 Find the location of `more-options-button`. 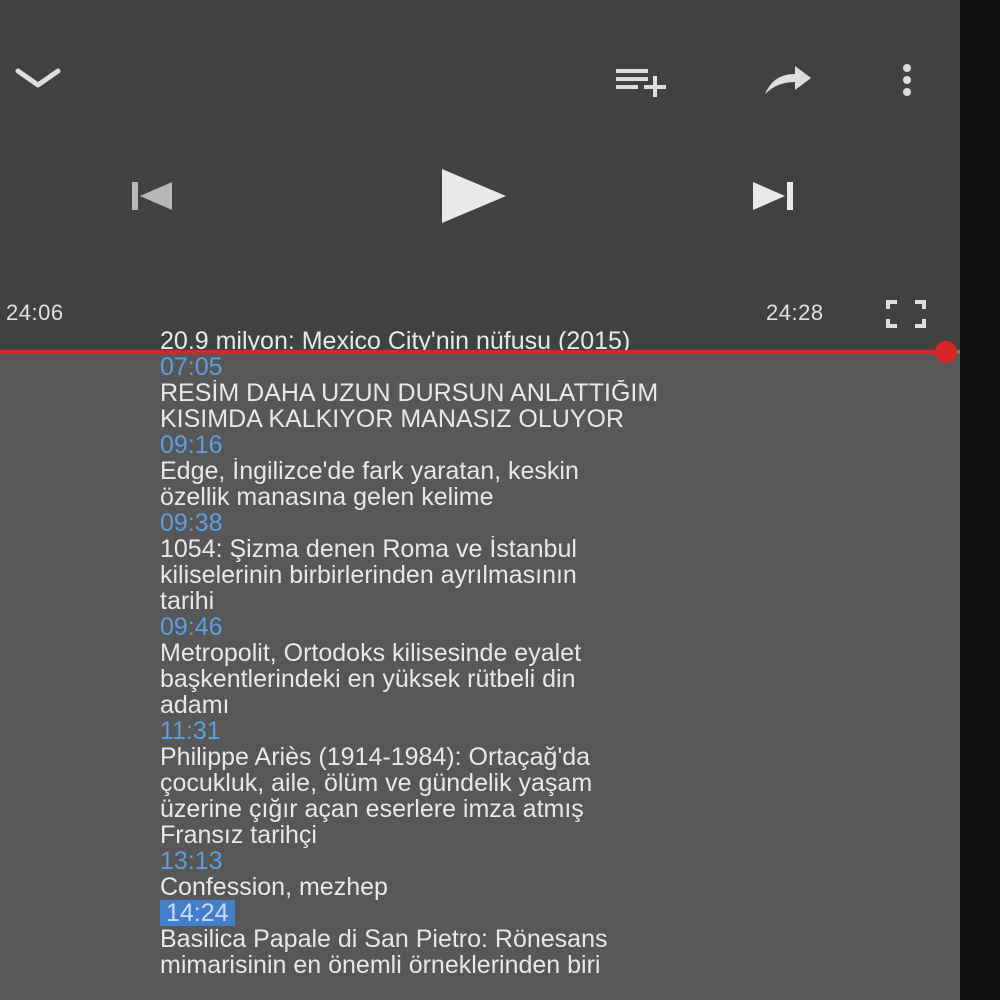

more-options-button is located at coordinates (907, 80).